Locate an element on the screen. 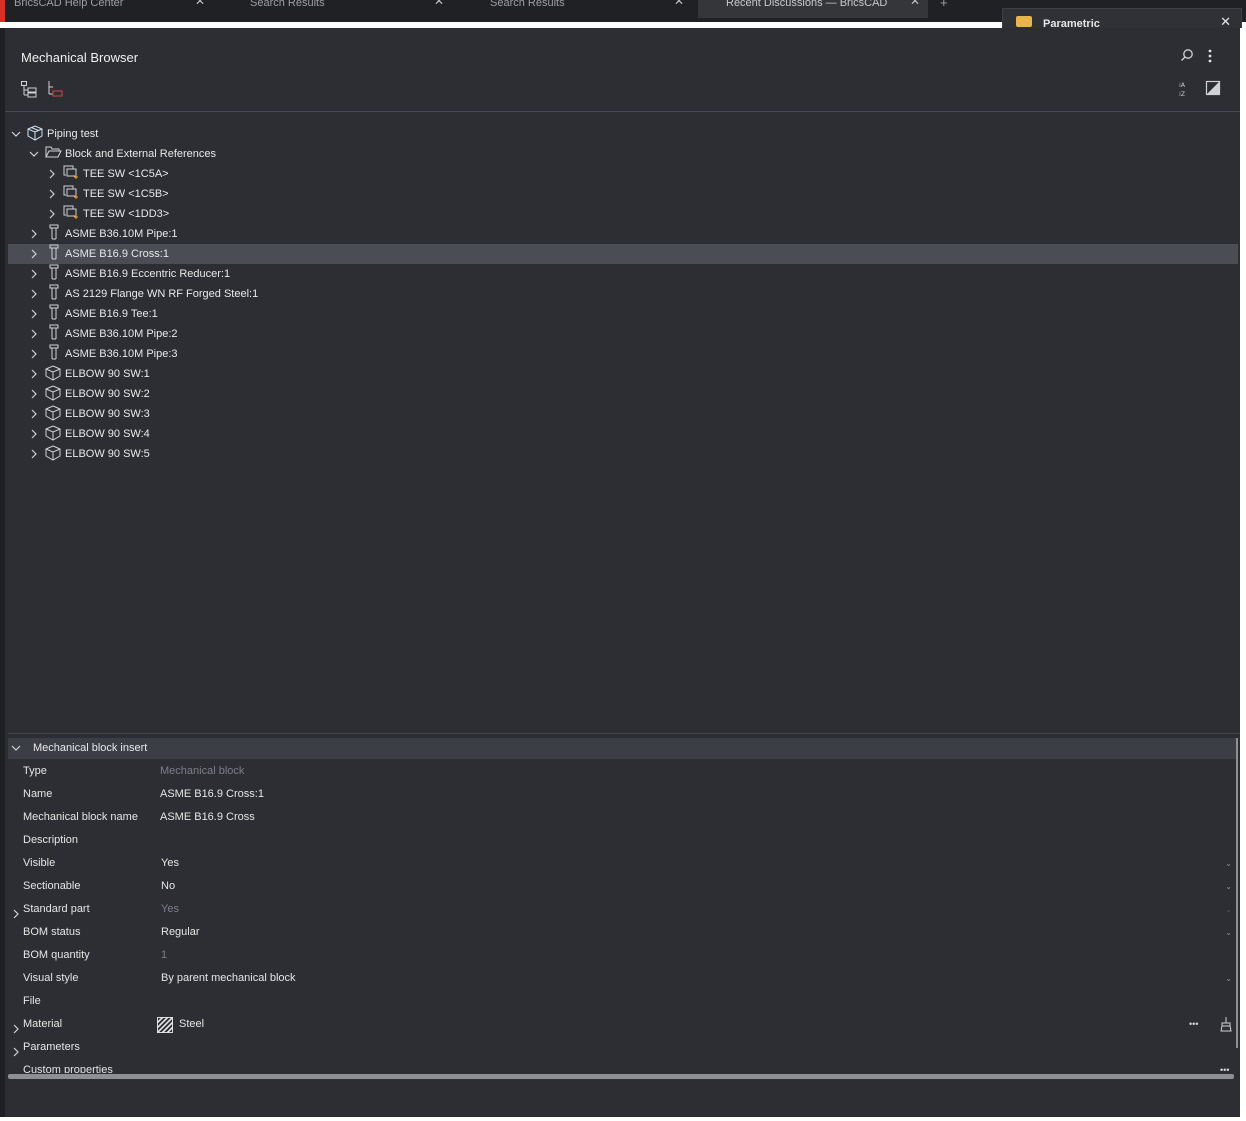 This screenshot has height=1121, width=1246. panel-splitter is located at coordinates (624, 733).